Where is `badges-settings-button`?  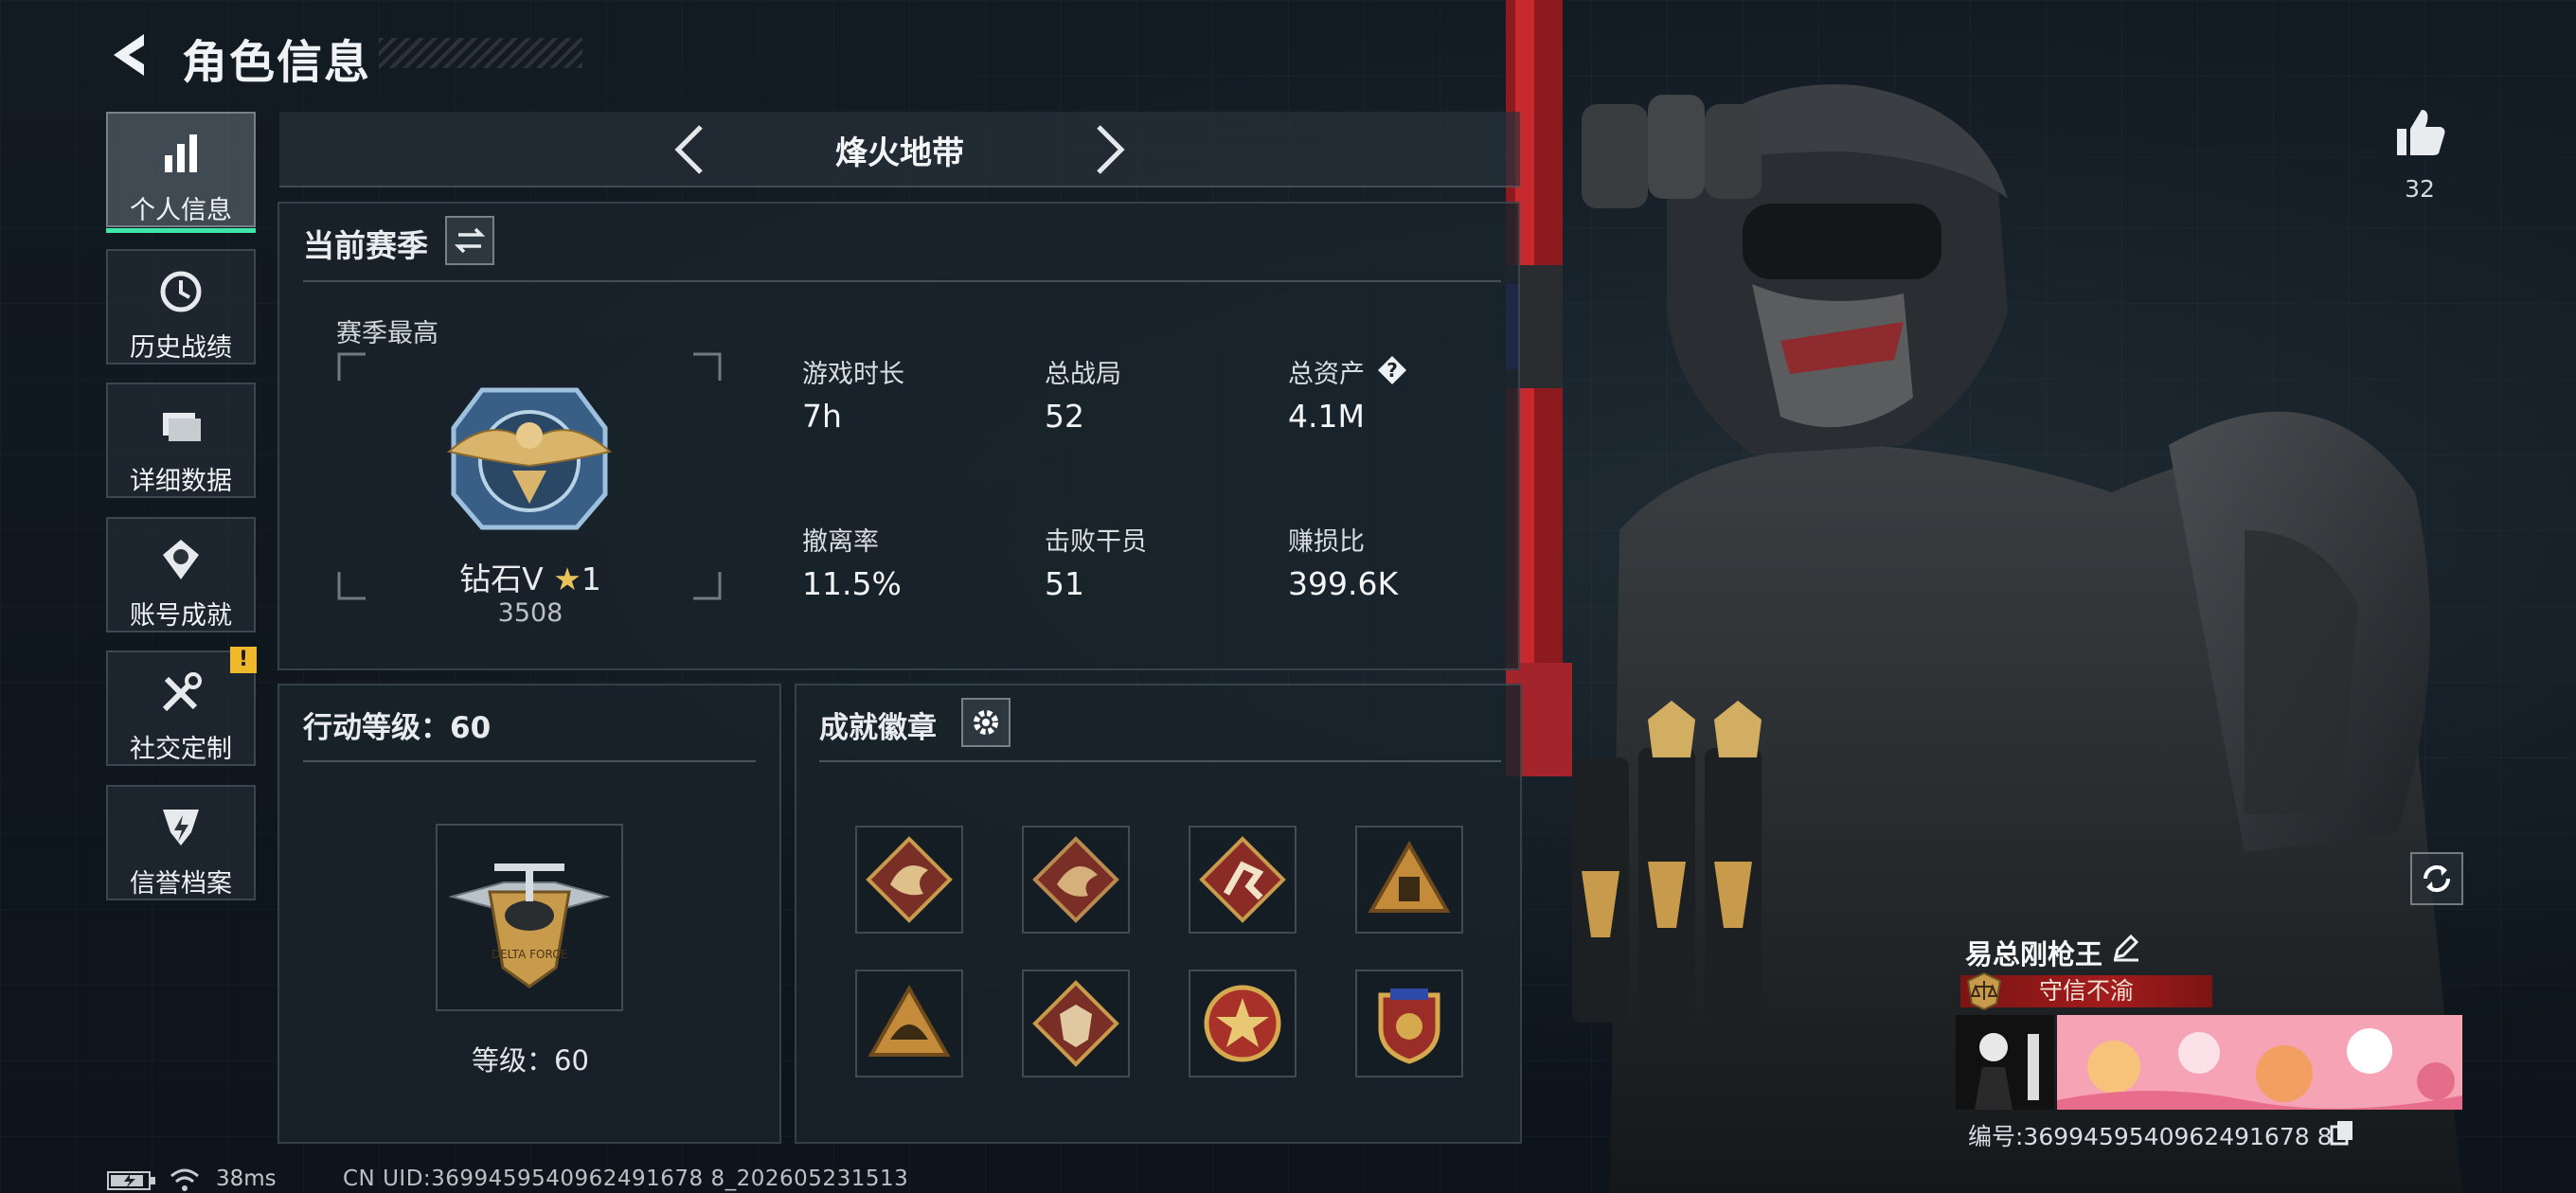 badges-settings-button is located at coordinates (986, 722).